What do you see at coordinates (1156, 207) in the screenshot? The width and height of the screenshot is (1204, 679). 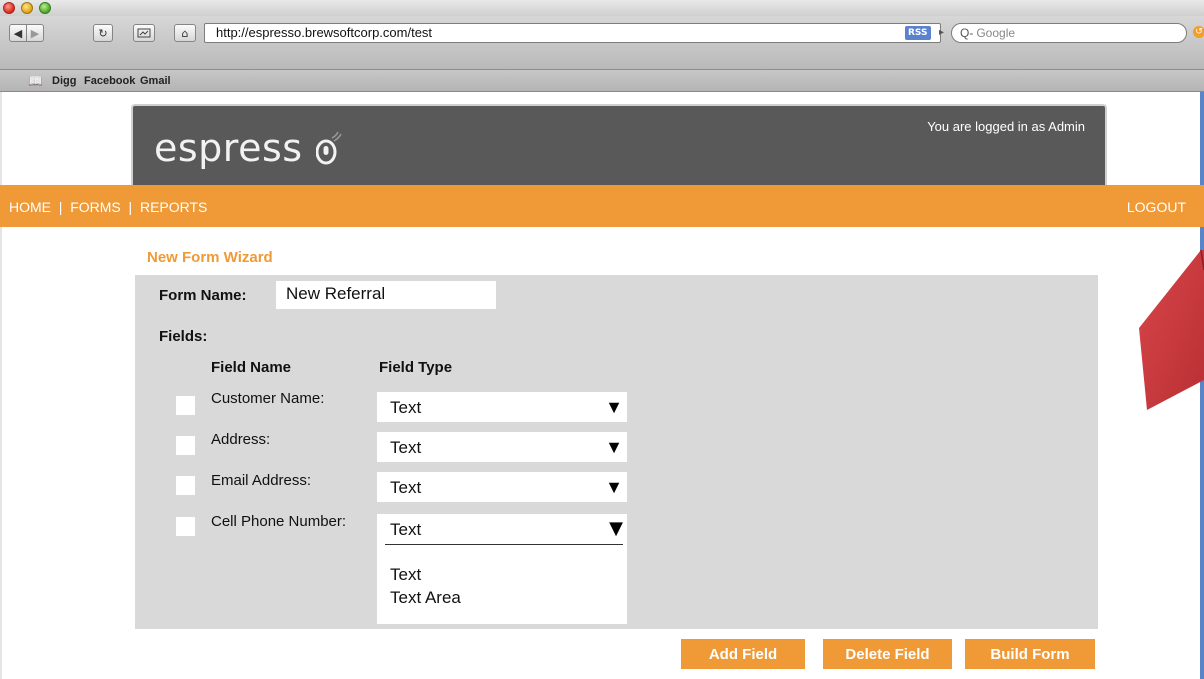 I see `logout-link: LOGOUT` at bounding box center [1156, 207].